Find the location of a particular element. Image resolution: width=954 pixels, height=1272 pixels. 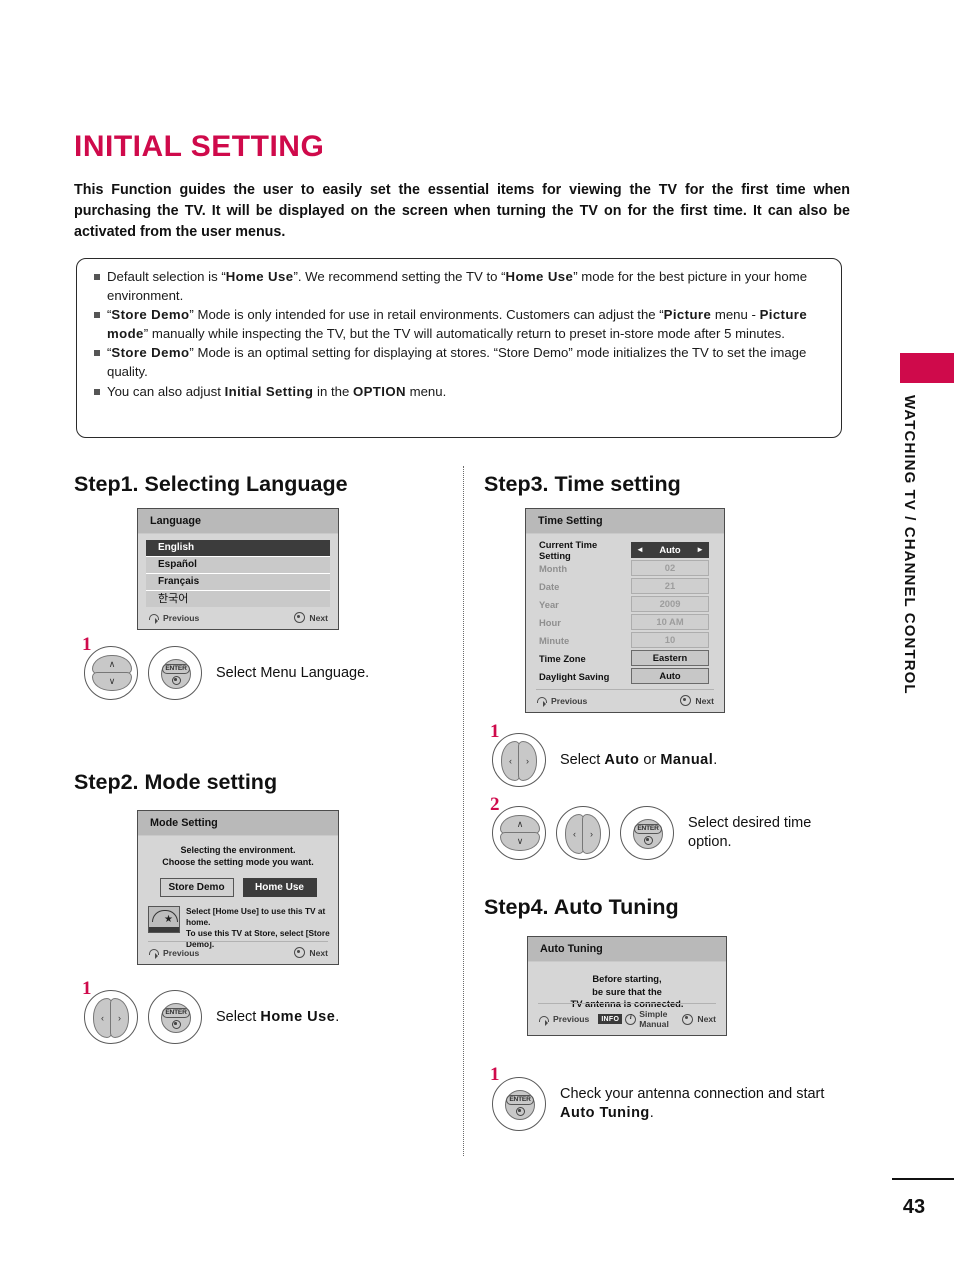

page-number: 43 is located at coordinates (914, 1207).